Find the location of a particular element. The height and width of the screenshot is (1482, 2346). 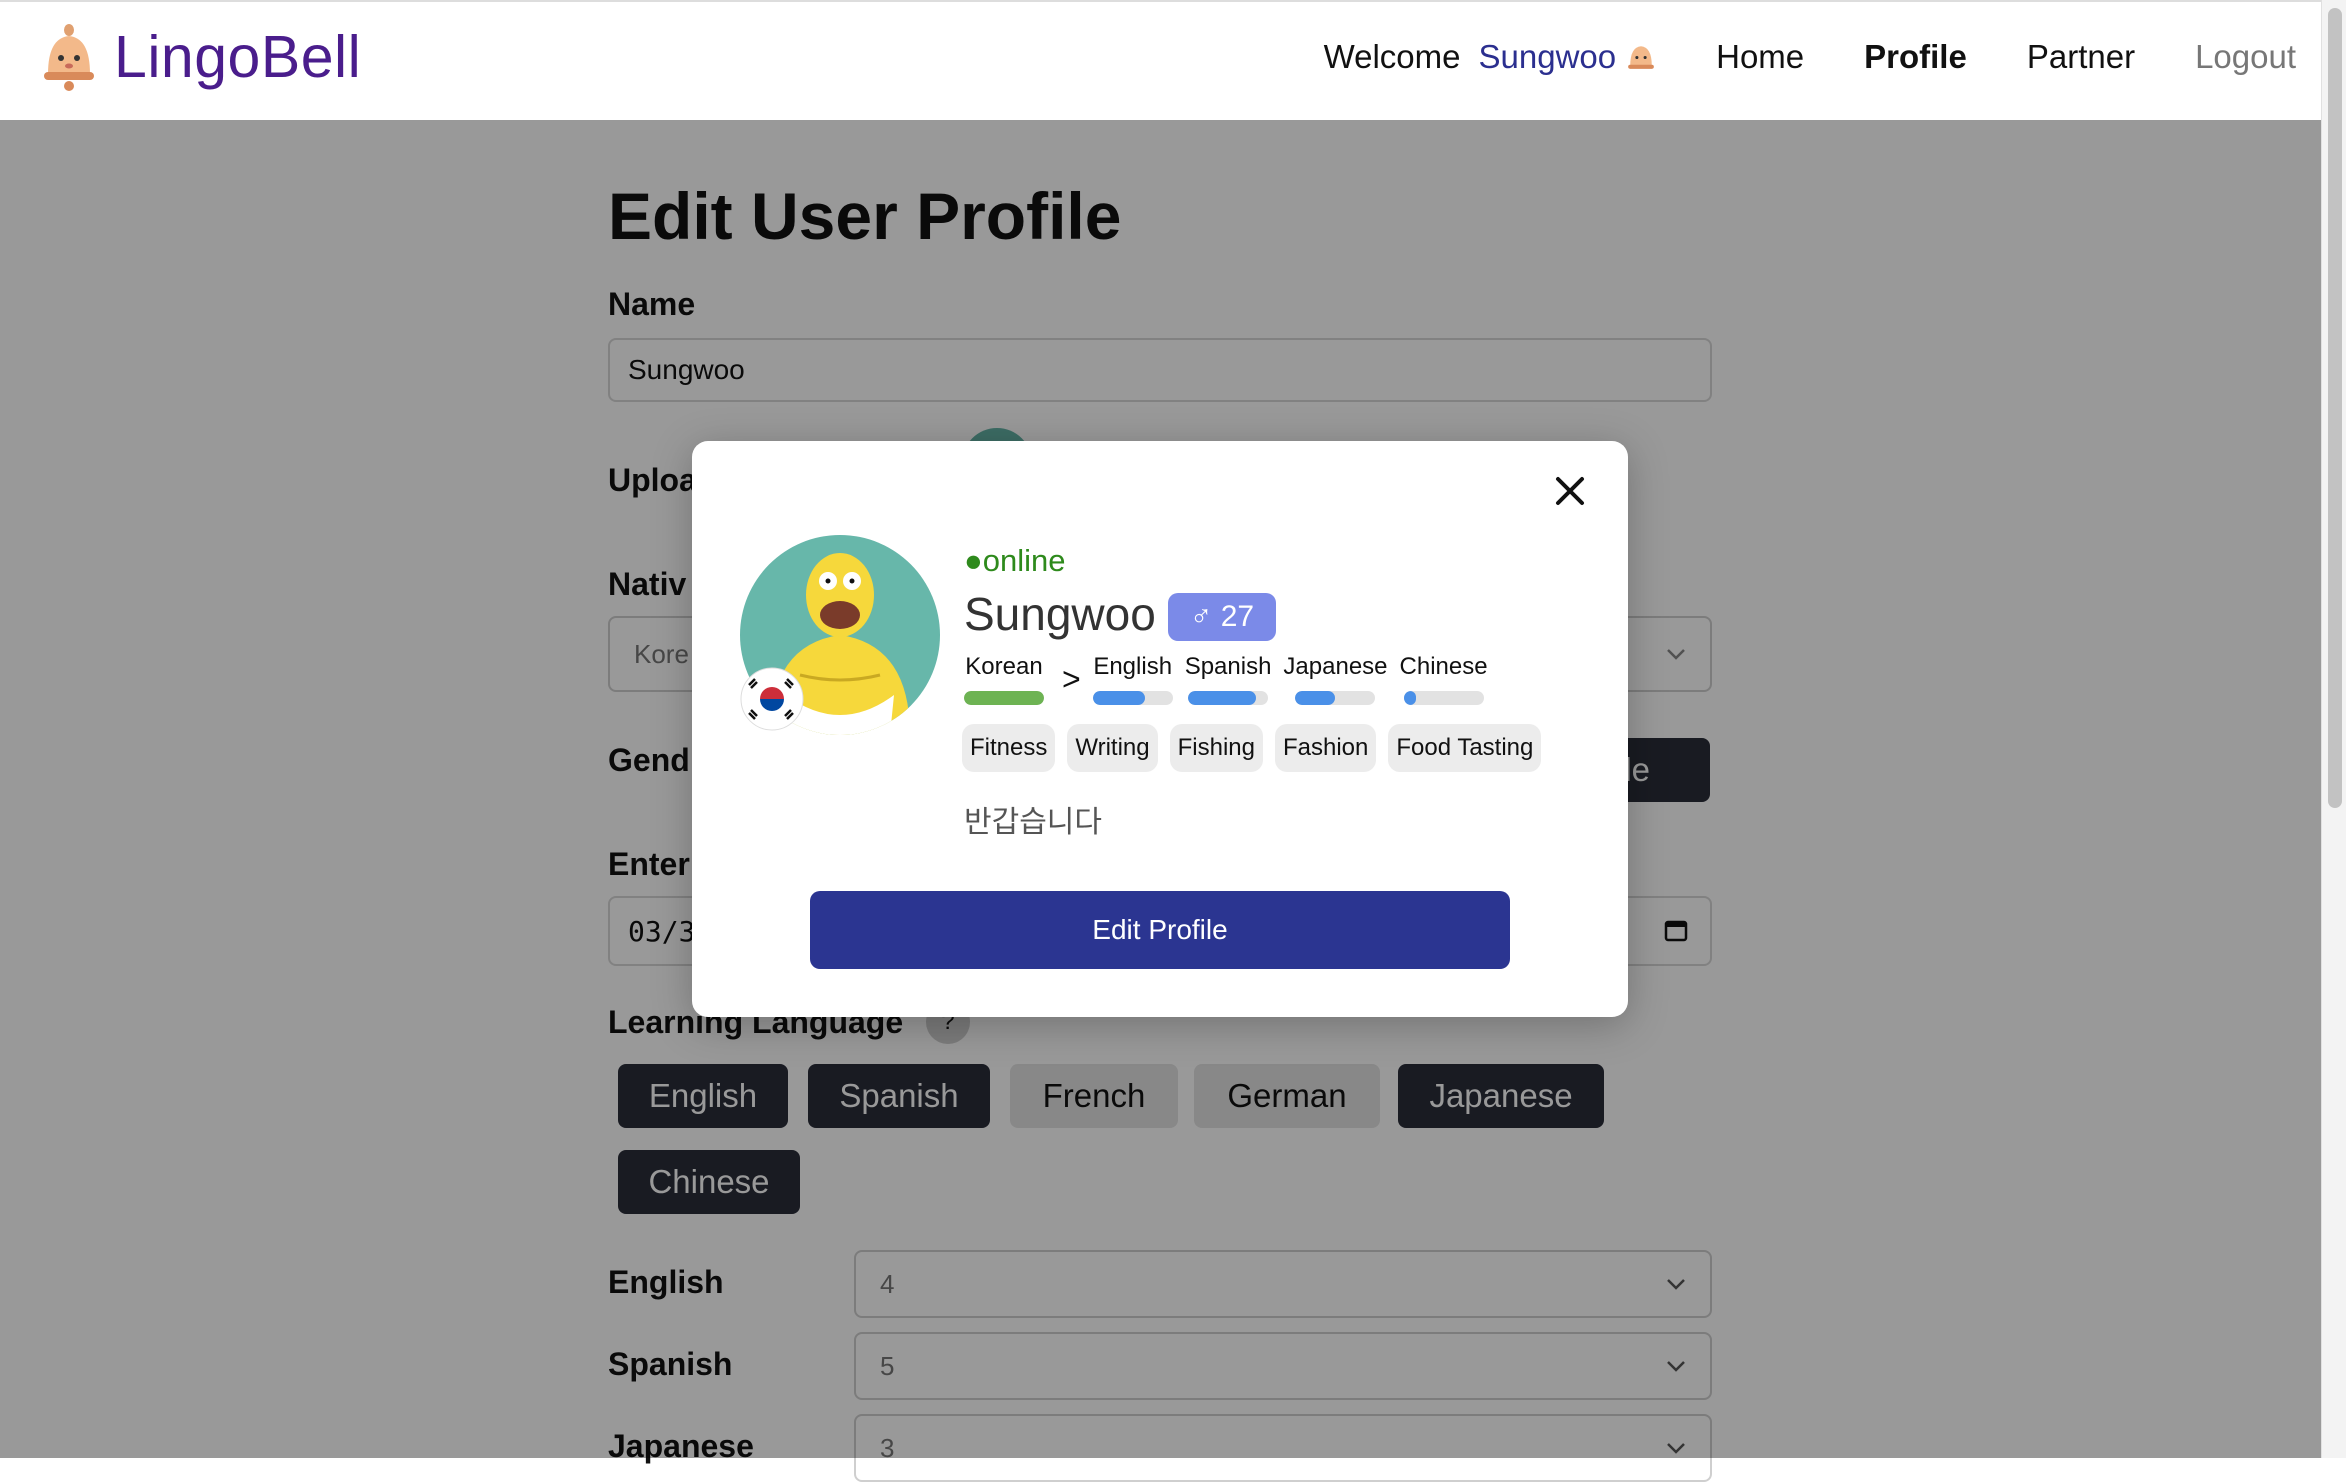

interest-tag: Food Tasting is located at coordinates (1465, 748).